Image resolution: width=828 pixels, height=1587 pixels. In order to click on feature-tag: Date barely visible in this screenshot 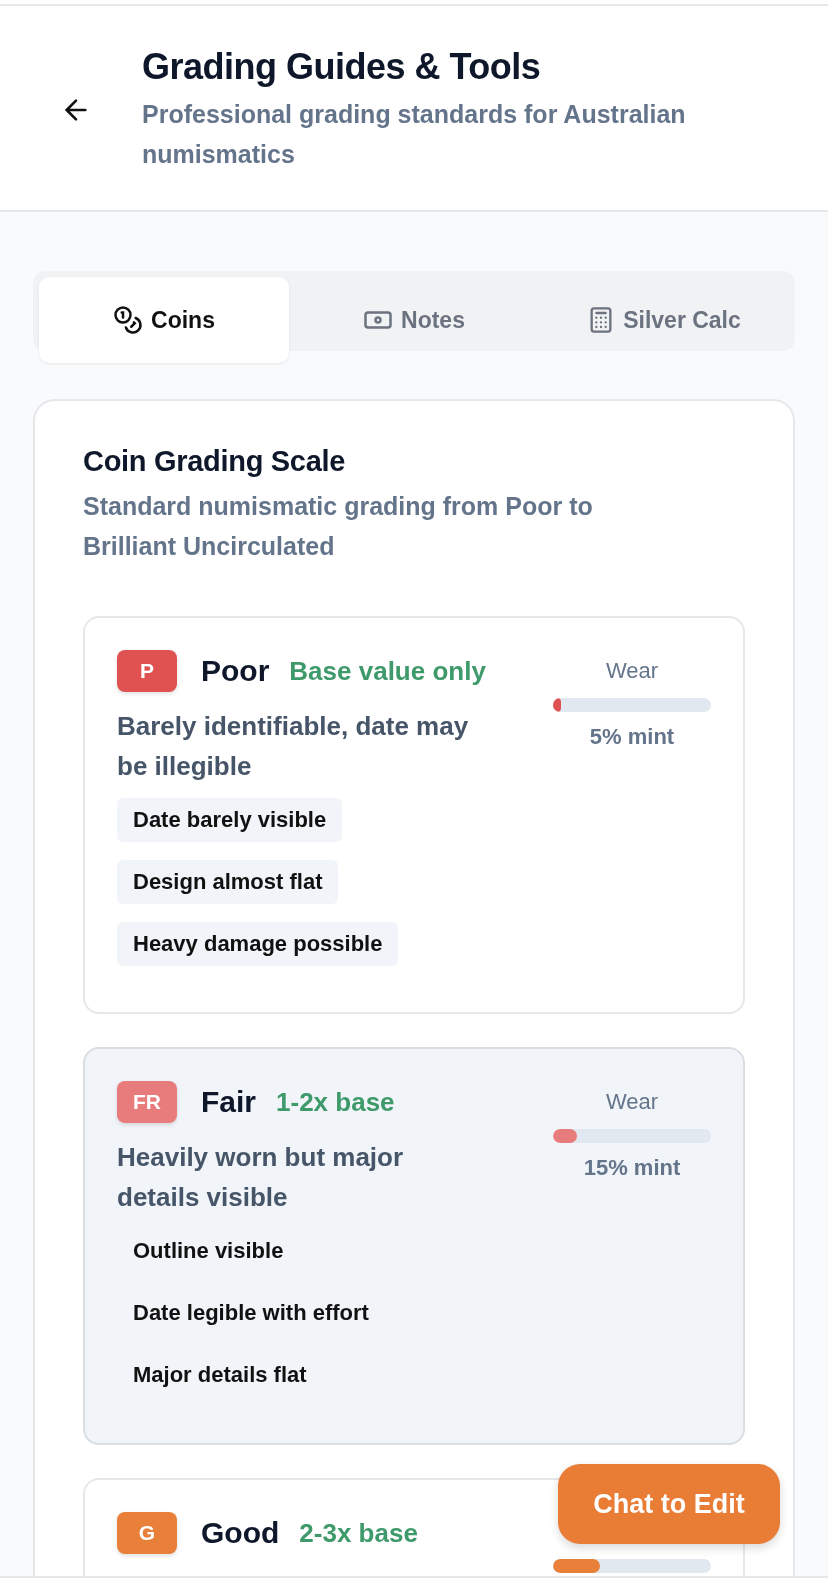, I will do `click(230, 820)`.